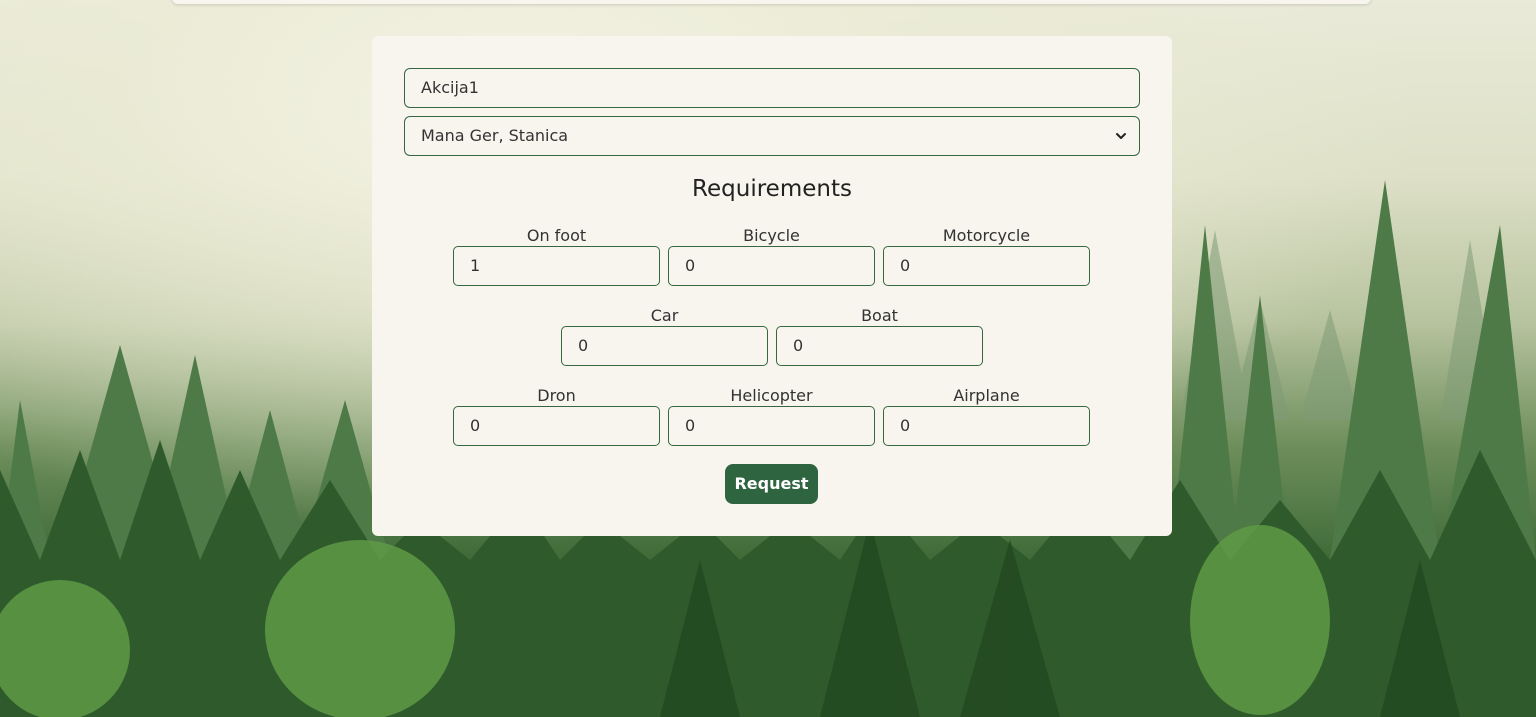  I want to click on requirement-airplane: Airplane 0, so click(986, 416).